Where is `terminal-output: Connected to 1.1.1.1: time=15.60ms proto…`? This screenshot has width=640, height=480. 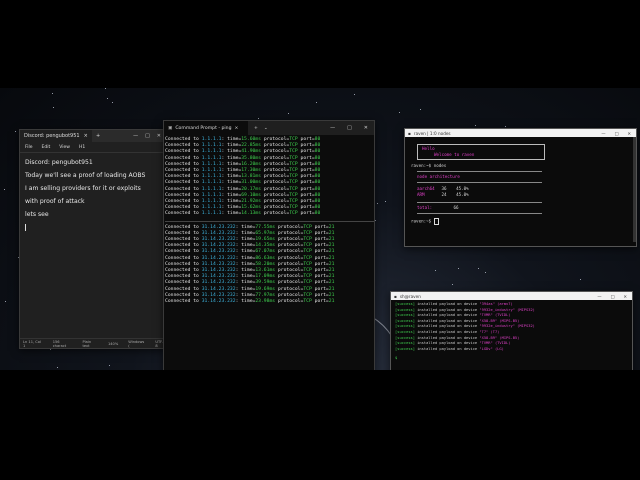
terminal-output: Connected to 1.1.1.1: time=15.60ms proto… is located at coordinates (269, 220).